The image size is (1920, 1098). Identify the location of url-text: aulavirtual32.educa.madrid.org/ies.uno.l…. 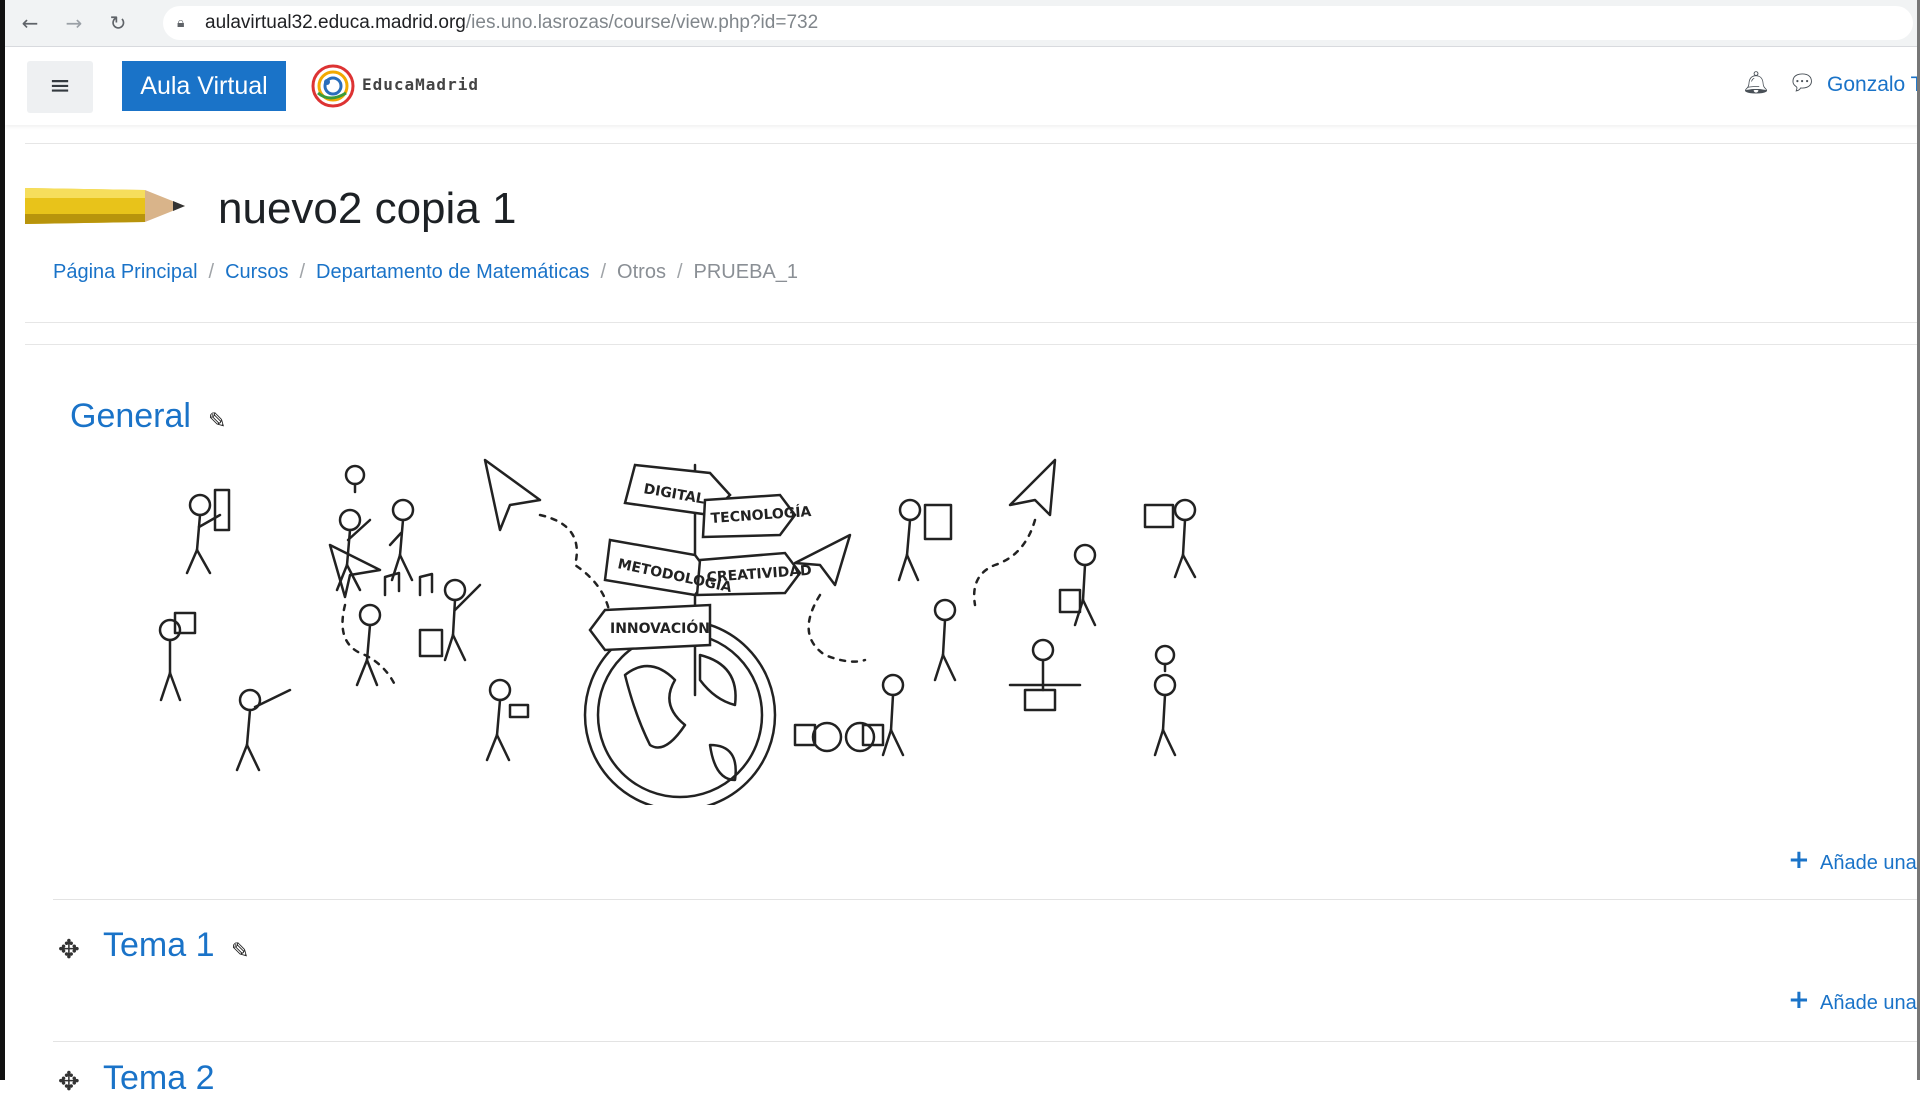
(511, 23).